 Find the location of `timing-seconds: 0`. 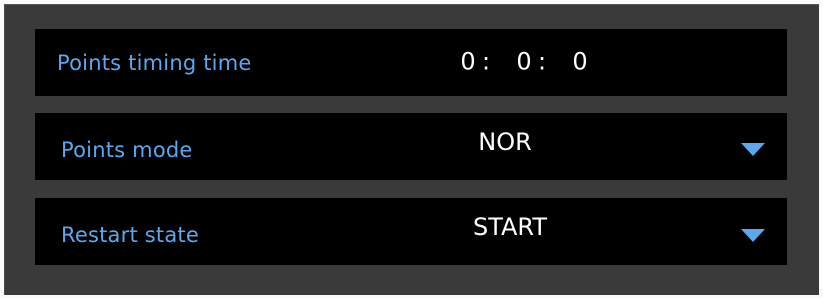

timing-seconds: 0 is located at coordinates (580, 61).